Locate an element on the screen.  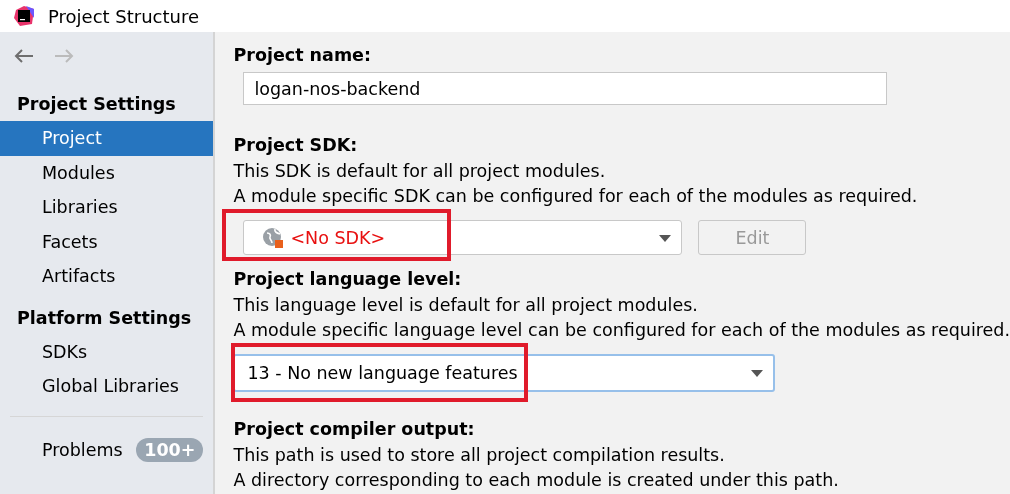
language-level-dropdown: 13 - No new language features is located at coordinates (504, 373).